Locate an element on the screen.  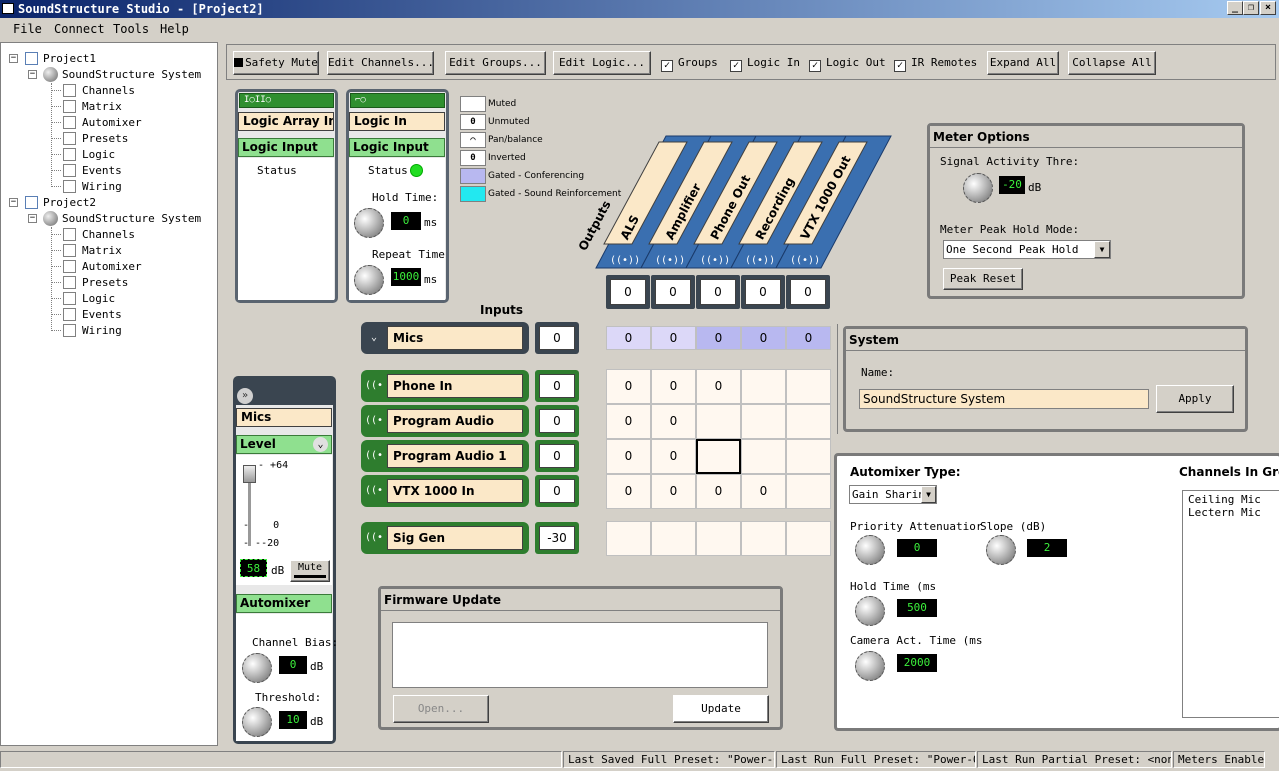
mute-button: Mute is located at coordinates (310, 571).